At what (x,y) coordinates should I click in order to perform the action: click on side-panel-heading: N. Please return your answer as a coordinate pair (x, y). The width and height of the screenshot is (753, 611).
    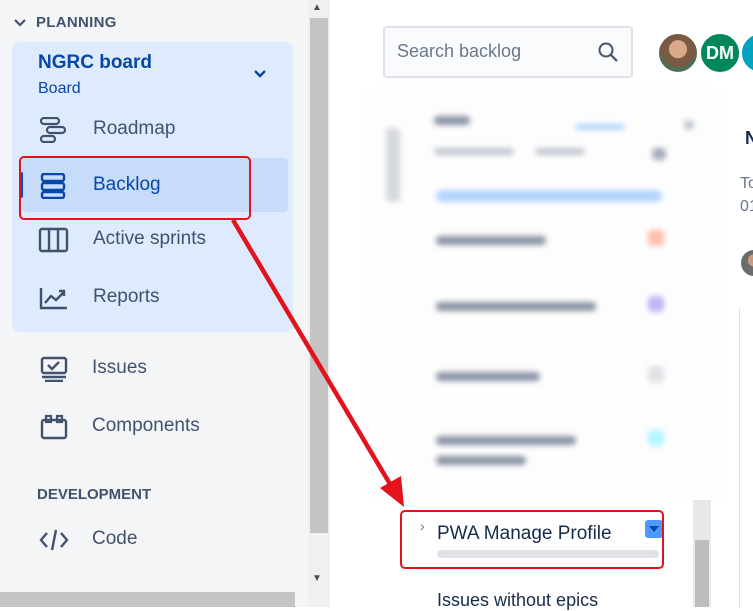
    Looking at the image, I should click on (749, 138).